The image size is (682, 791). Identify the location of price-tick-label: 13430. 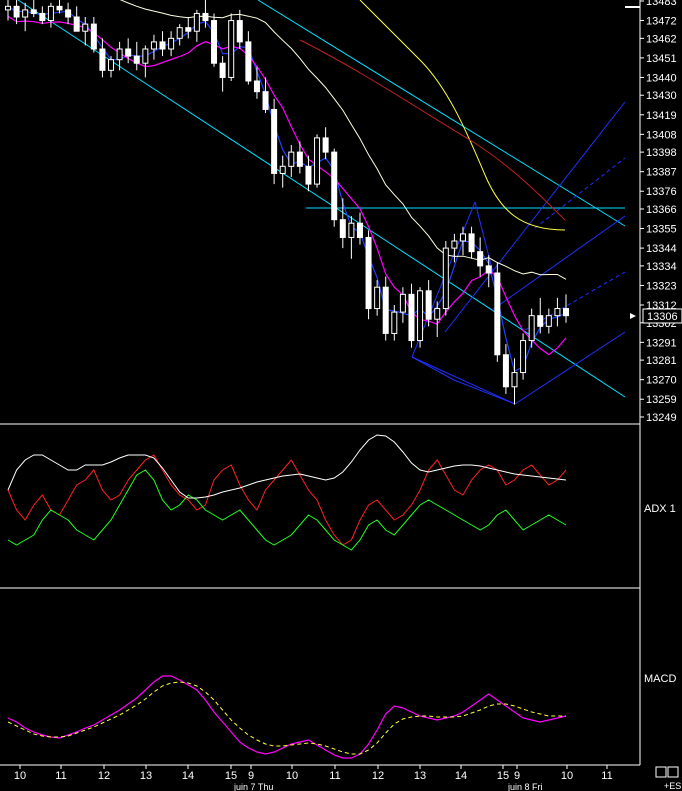
(661, 96).